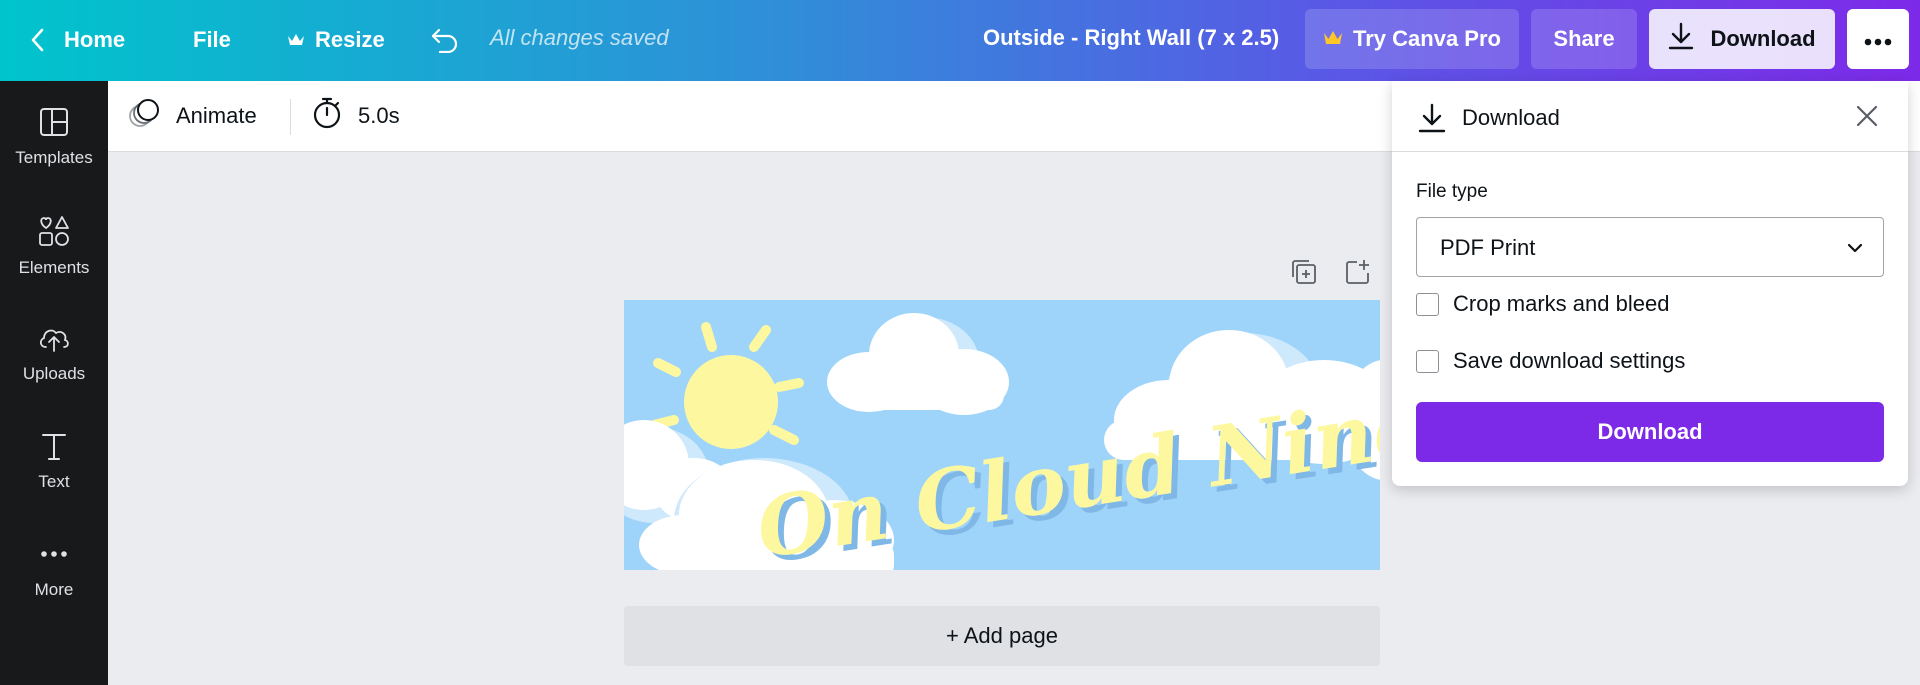 The width and height of the screenshot is (1920, 685). What do you see at coordinates (1650, 116) in the screenshot?
I see `download-panel-header: Download` at bounding box center [1650, 116].